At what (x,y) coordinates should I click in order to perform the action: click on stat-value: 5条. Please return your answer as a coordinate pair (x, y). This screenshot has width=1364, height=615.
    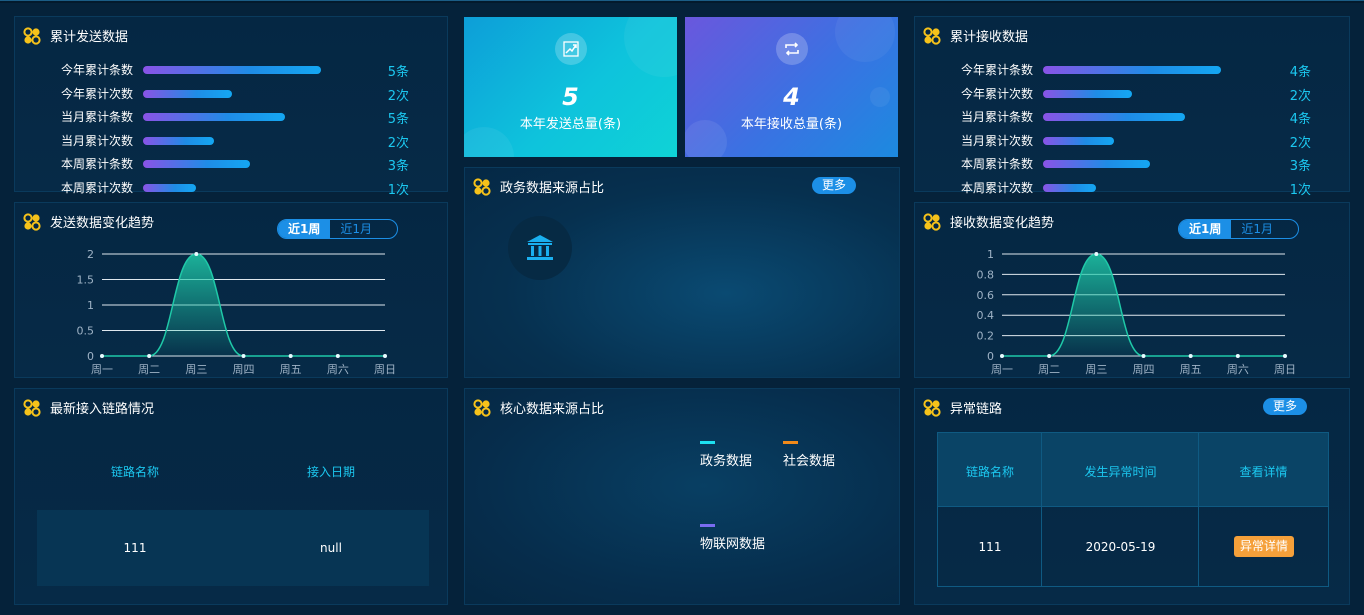
    Looking at the image, I should click on (398, 119).